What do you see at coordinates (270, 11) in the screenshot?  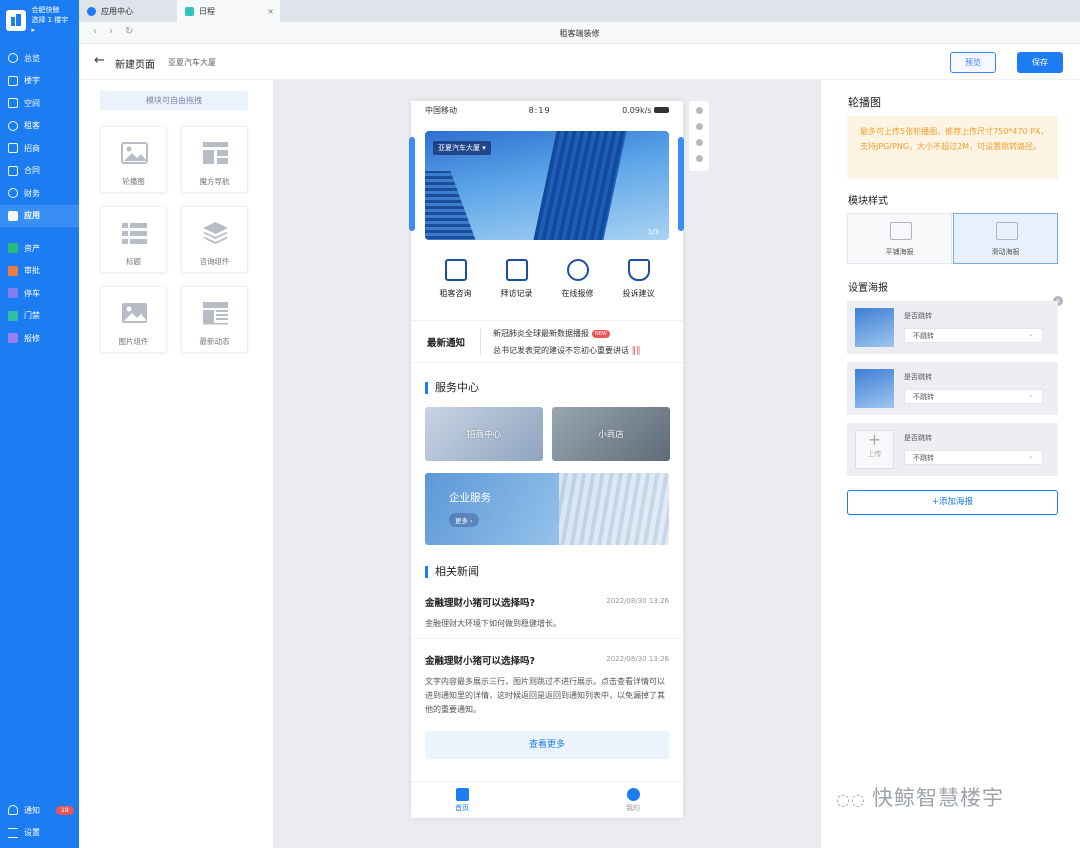 I see `close-tab-icon: ×` at bounding box center [270, 11].